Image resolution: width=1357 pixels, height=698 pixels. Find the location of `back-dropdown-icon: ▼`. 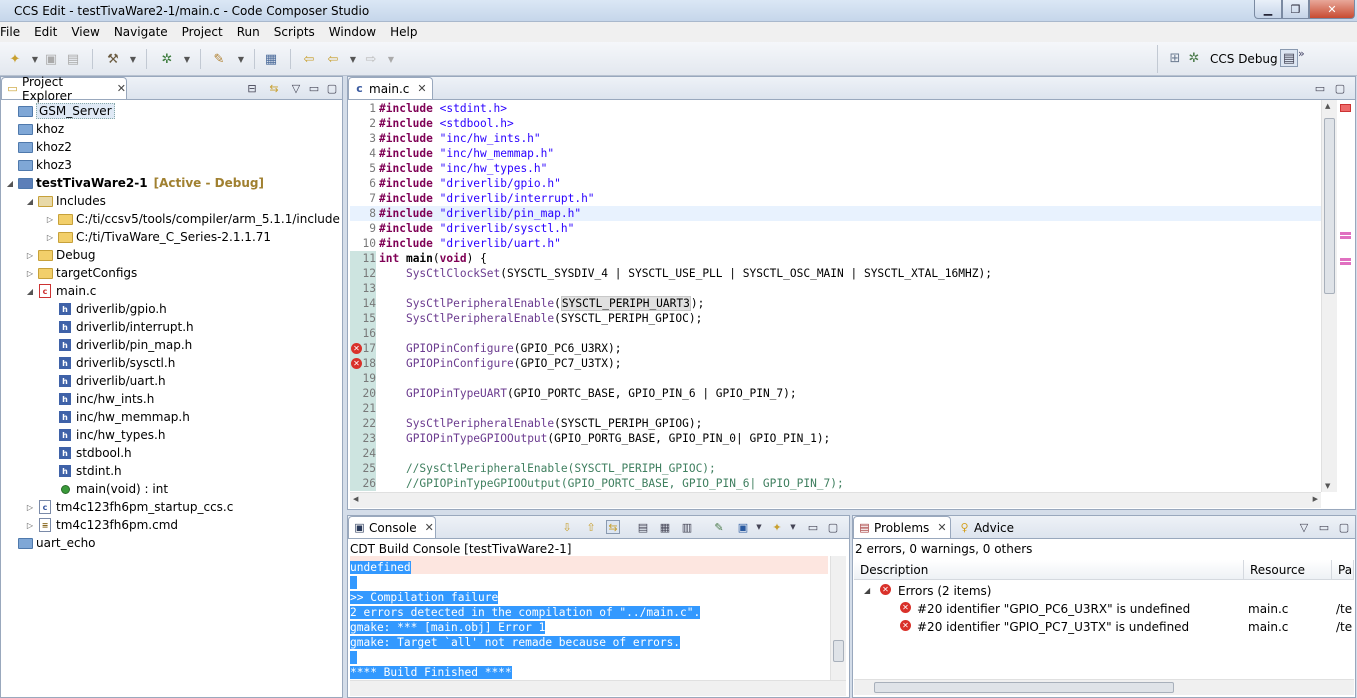

back-dropdown-icon: ▼ is located at coordinates (353, 59).